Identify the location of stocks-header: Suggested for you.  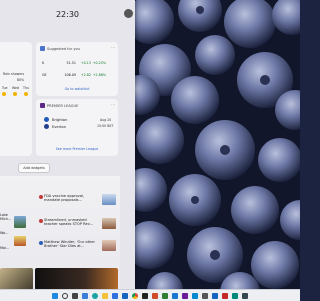
(63, 48).